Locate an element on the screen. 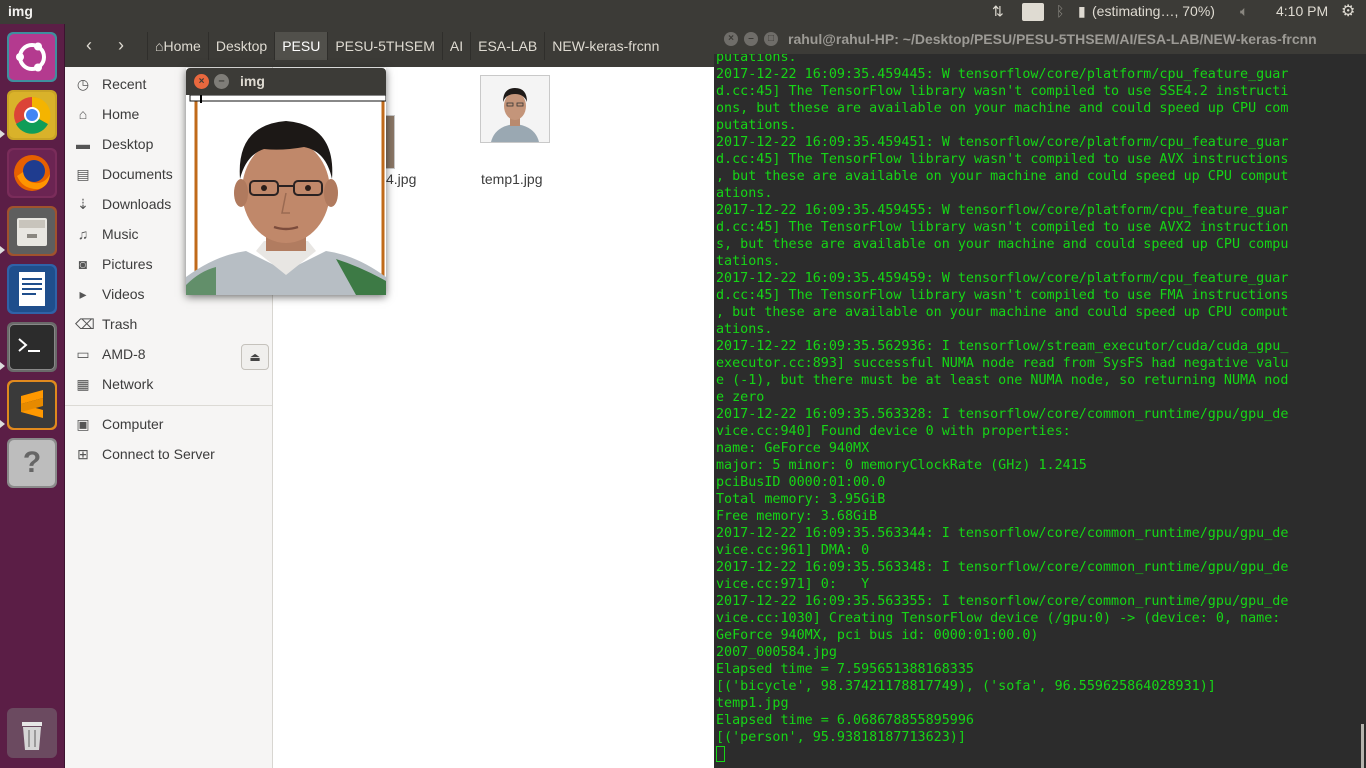 This screenshot has width=1366, height=768. back-button: ‹ is located at coordinates (89, 46).